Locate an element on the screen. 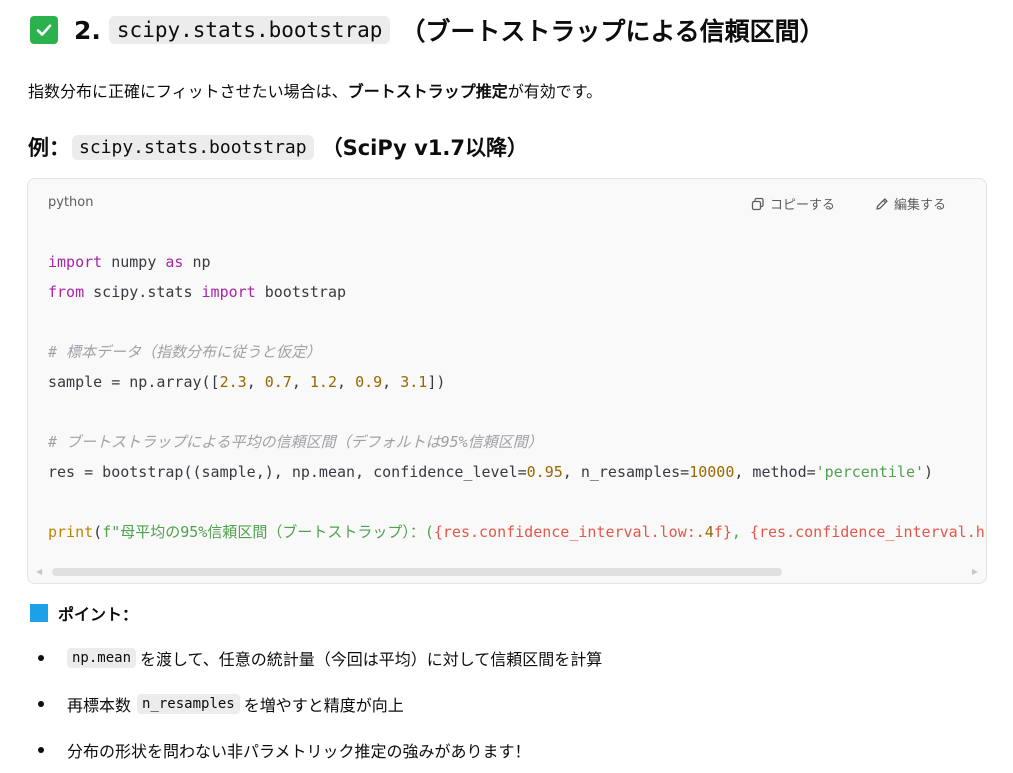 The height and width of the screenshot is (773, 1013). intro-after: が有効です。 is located at coordinates (555, 91).